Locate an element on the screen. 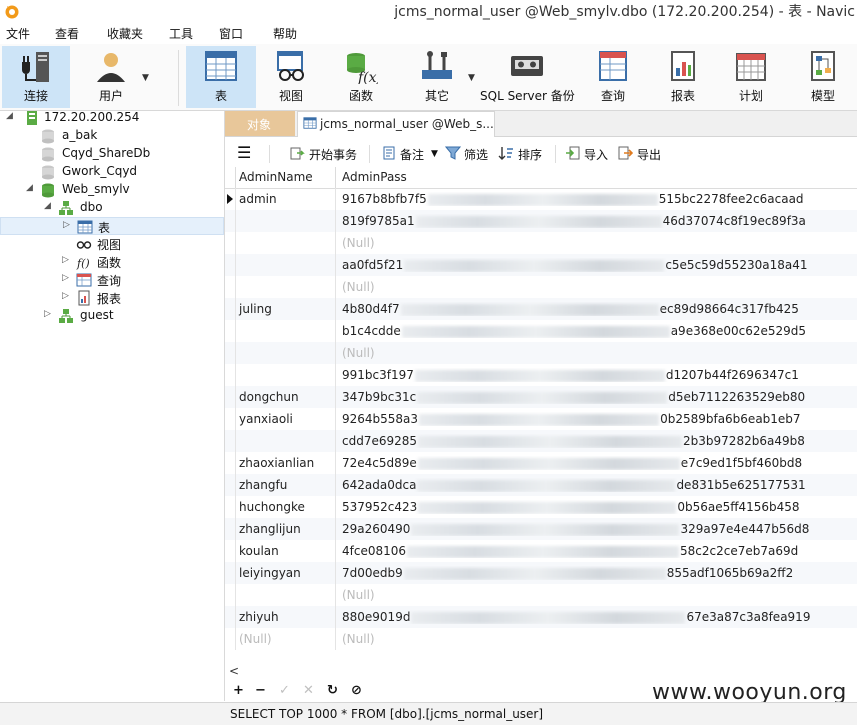 The height and width of the screenshot is (725, 857). cell-adminname: yanxiaoli is located at coordinates (266, 419).